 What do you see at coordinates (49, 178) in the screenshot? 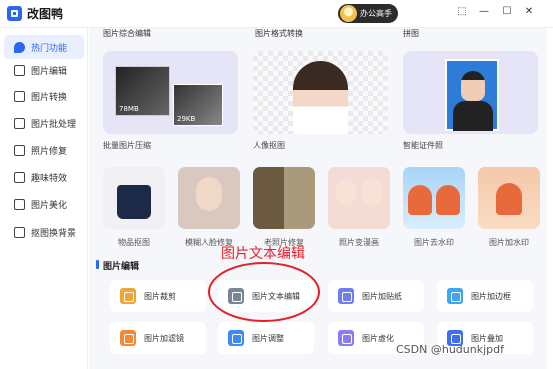
I see `sidebar-item-label: 趣味特效` at bounding box center [49, 178].